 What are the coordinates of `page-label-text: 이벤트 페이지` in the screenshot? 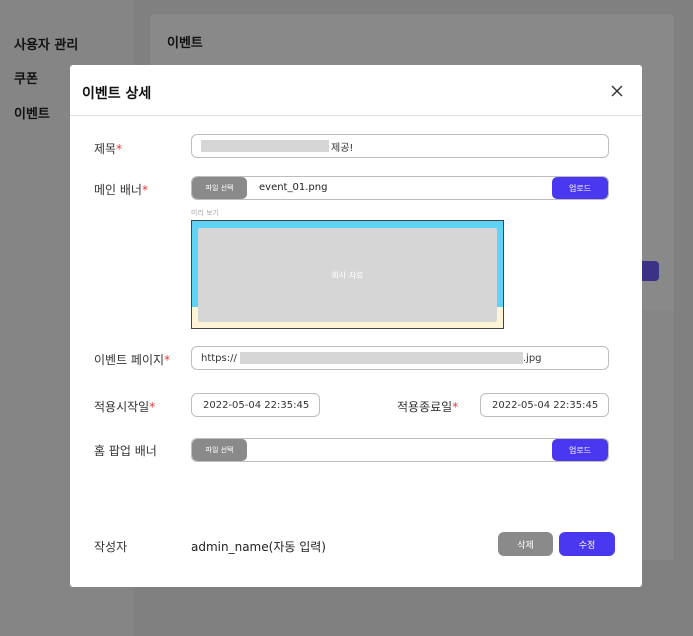 It's located at (129, 360).